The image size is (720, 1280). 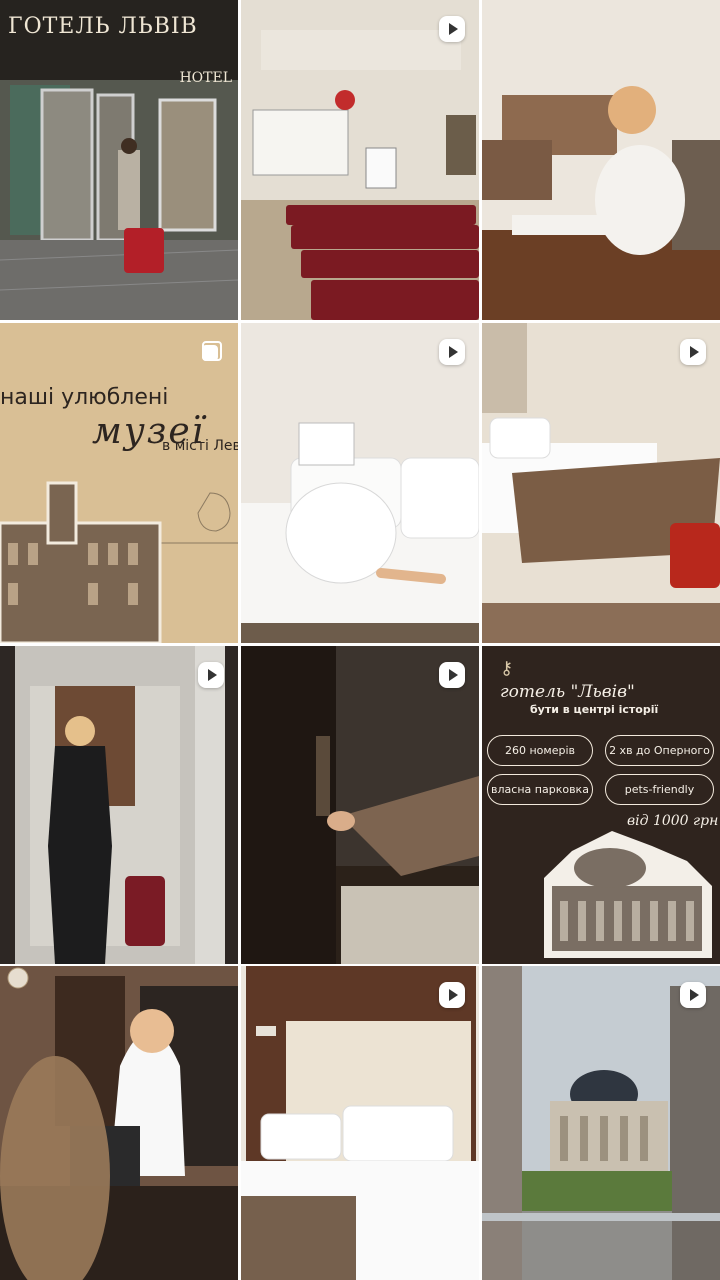 What do you see at coordinates (119, 562) in the screenshot?
I see `museum-building-image` at bounding box center [119, 562].